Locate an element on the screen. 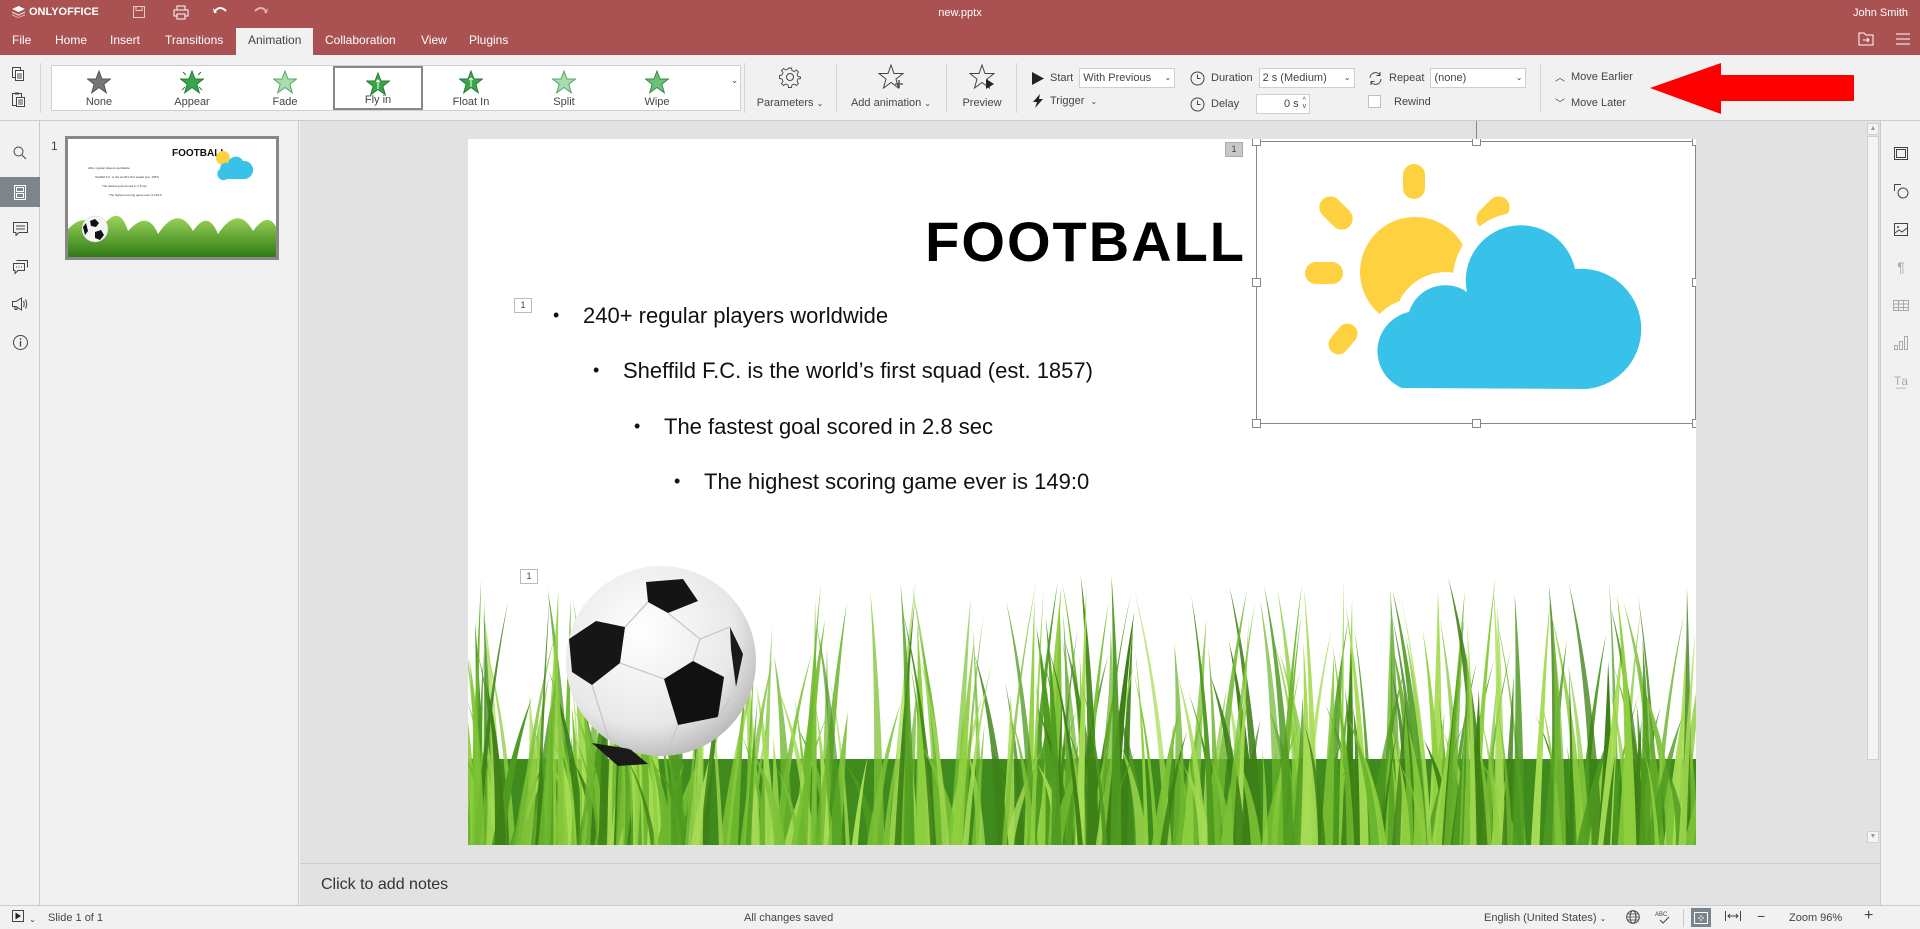 This screenshot has height=929, width=1920. preview-button: Preview is located at coordinates (982, 86).